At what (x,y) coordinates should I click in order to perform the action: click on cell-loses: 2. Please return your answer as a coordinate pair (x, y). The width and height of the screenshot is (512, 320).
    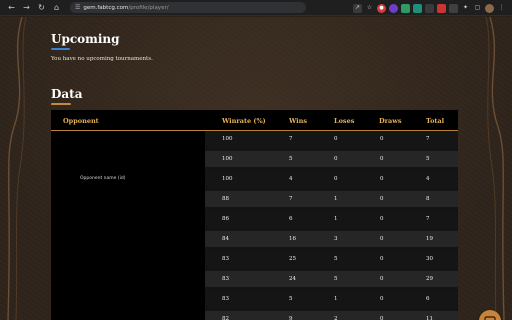
    Looking at the image, I should click on (336, 318).